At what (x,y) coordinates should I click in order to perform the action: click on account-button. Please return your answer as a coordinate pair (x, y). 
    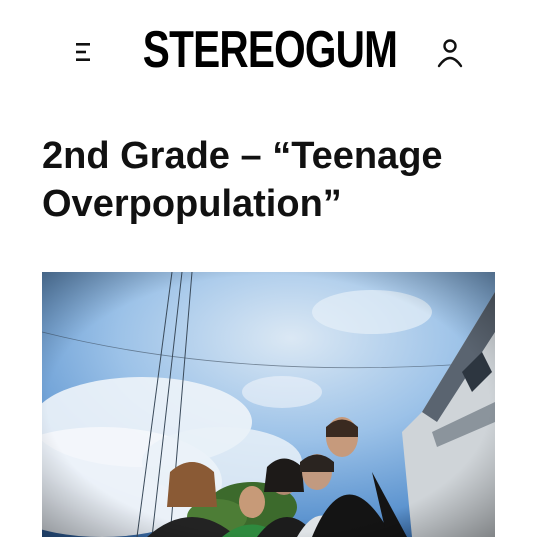
    Looking at the image, I should click on (450, 53).